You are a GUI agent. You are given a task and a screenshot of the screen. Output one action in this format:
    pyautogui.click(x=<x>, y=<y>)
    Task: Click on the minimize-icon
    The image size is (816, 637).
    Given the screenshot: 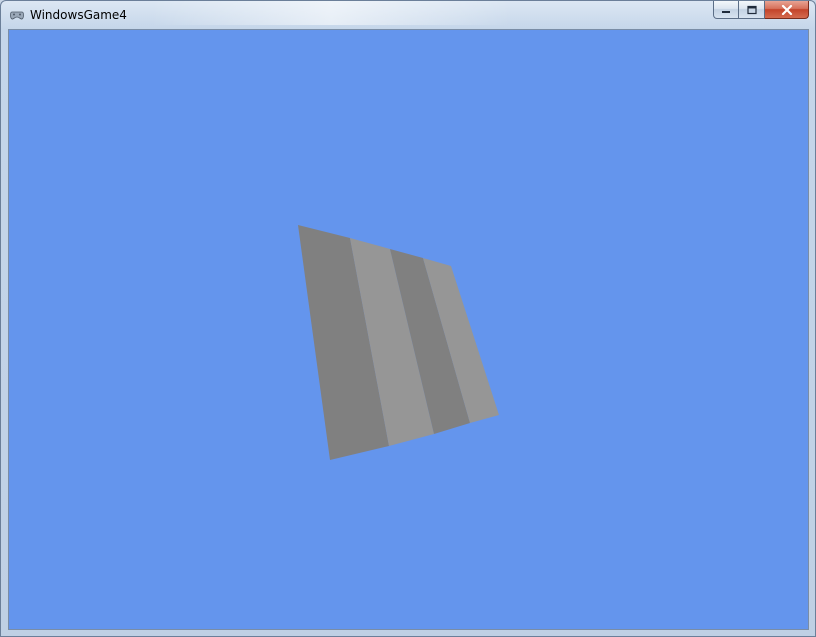 What is the action you would take?
    pyautogui.click(x=726, y=11)
    